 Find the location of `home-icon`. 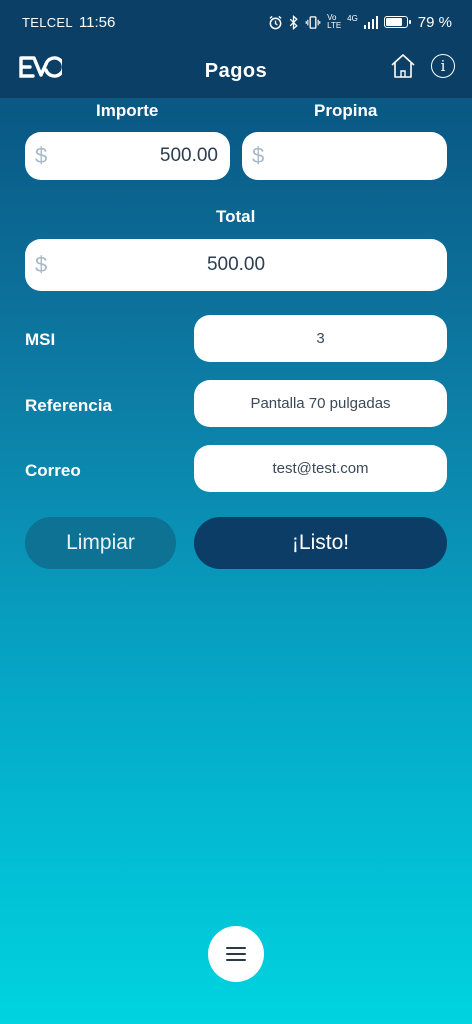

home-icon is located at coordinates (403, 66).